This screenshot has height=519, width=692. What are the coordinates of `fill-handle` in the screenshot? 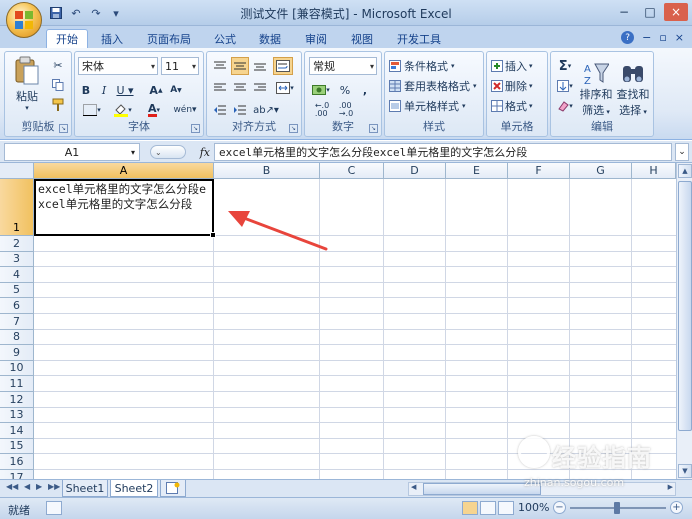 It's located at (213, 235).